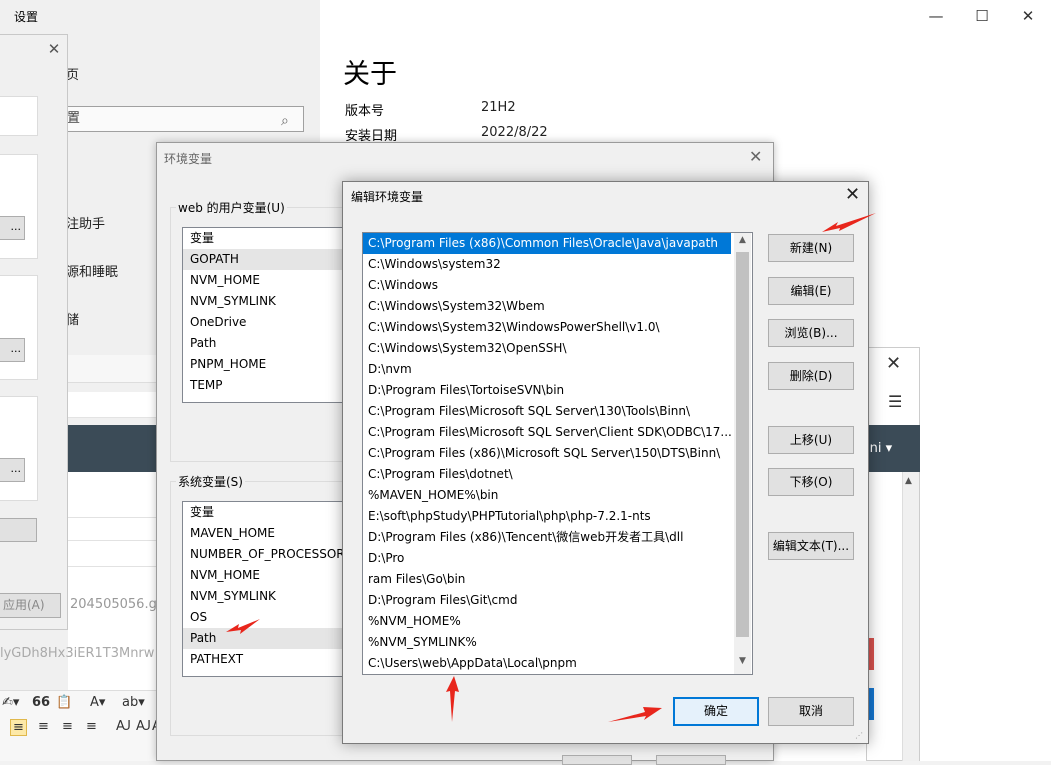 The width and height of the screenshot is (1051, 765). I want to click on paste-icon: 📋, so click(64, 702).